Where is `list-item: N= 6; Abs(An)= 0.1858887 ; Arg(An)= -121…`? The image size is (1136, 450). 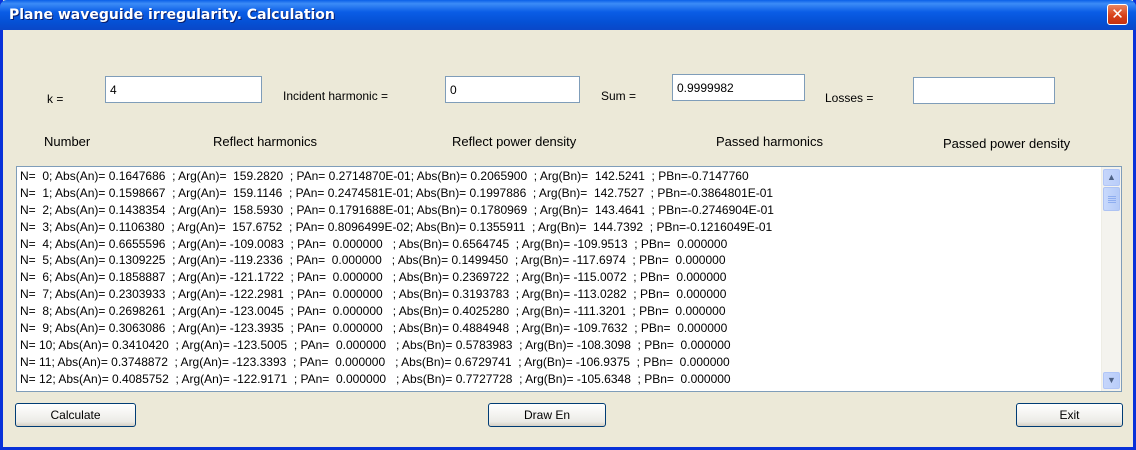 list-item: N= 6; Abs(An)= 0.1858887 ; Arg(An)= -121… is located at coordinates (561, 277).